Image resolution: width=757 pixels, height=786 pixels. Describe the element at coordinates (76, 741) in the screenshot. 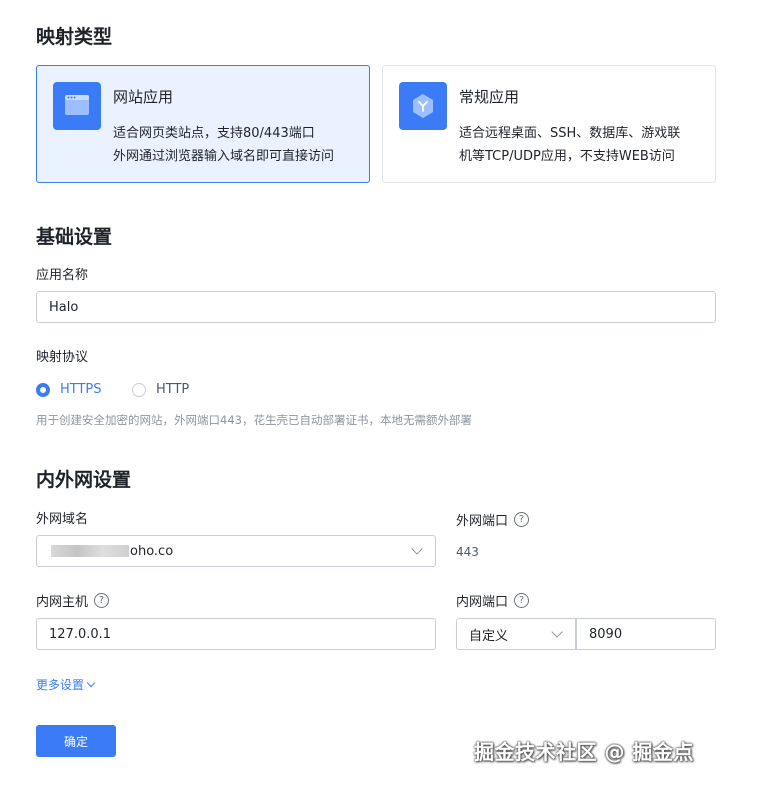

I see `confirm-button: 确定` at that location.